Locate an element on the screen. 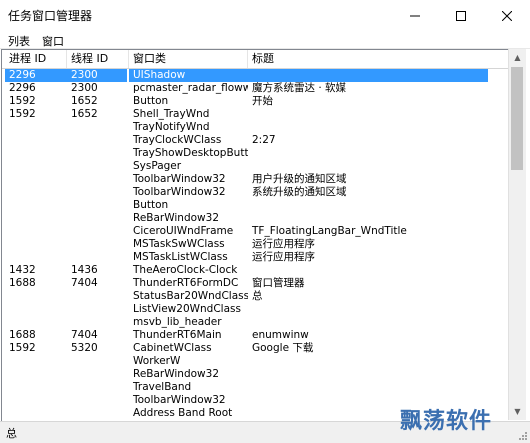 The width and height of the screenshot is (530, 443). cell-class: MSTaskListWClass is located at coordinates (180, 257).